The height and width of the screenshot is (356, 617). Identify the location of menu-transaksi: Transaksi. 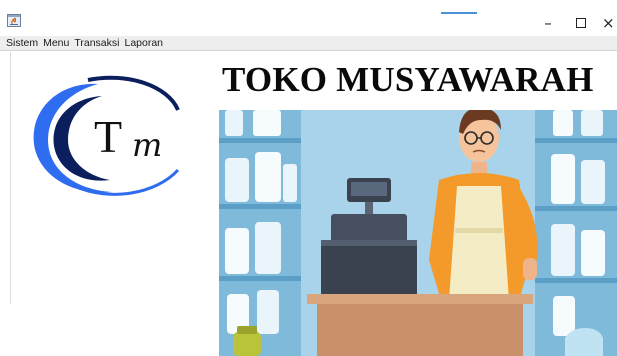
(97, 43).